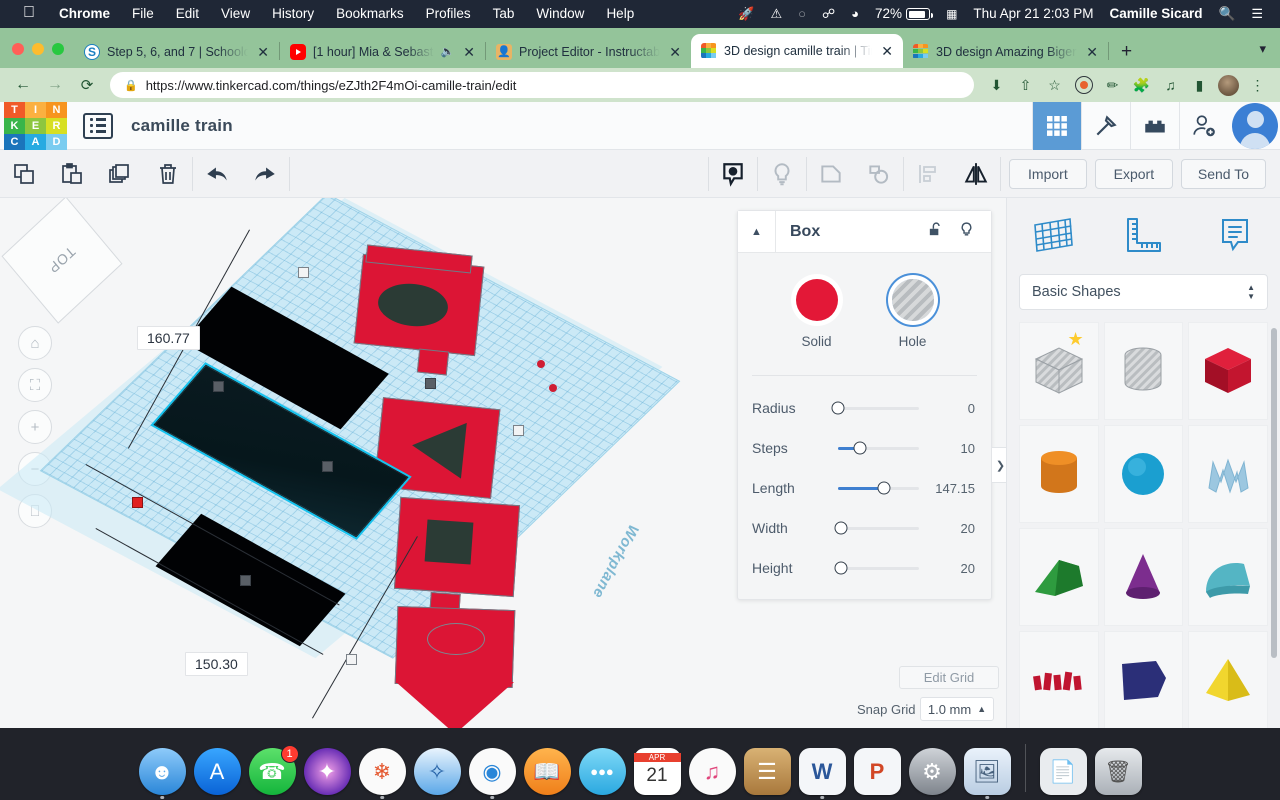 This screenshot has height=800, width=1280. What do you see at coordinates (876, 568) in the screenshot?
I see `height-slider` at bounding box center [876, 568].